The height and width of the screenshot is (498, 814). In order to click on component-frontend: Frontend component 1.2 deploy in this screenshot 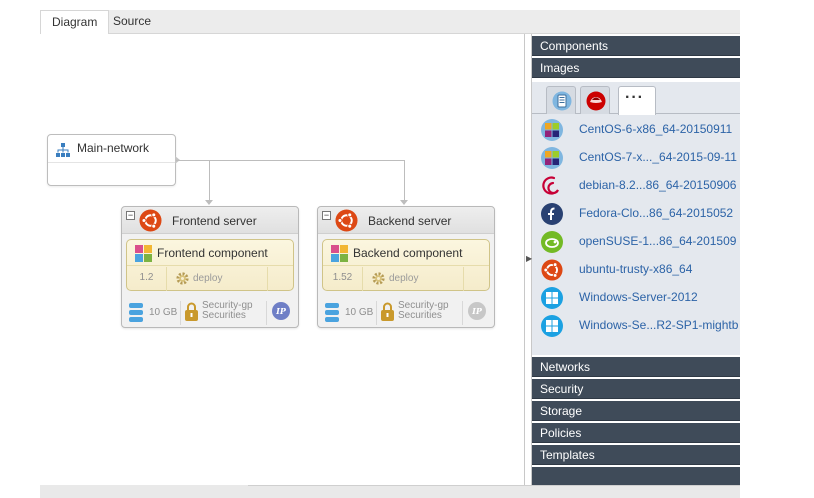, I will do `click(210, 265)`.